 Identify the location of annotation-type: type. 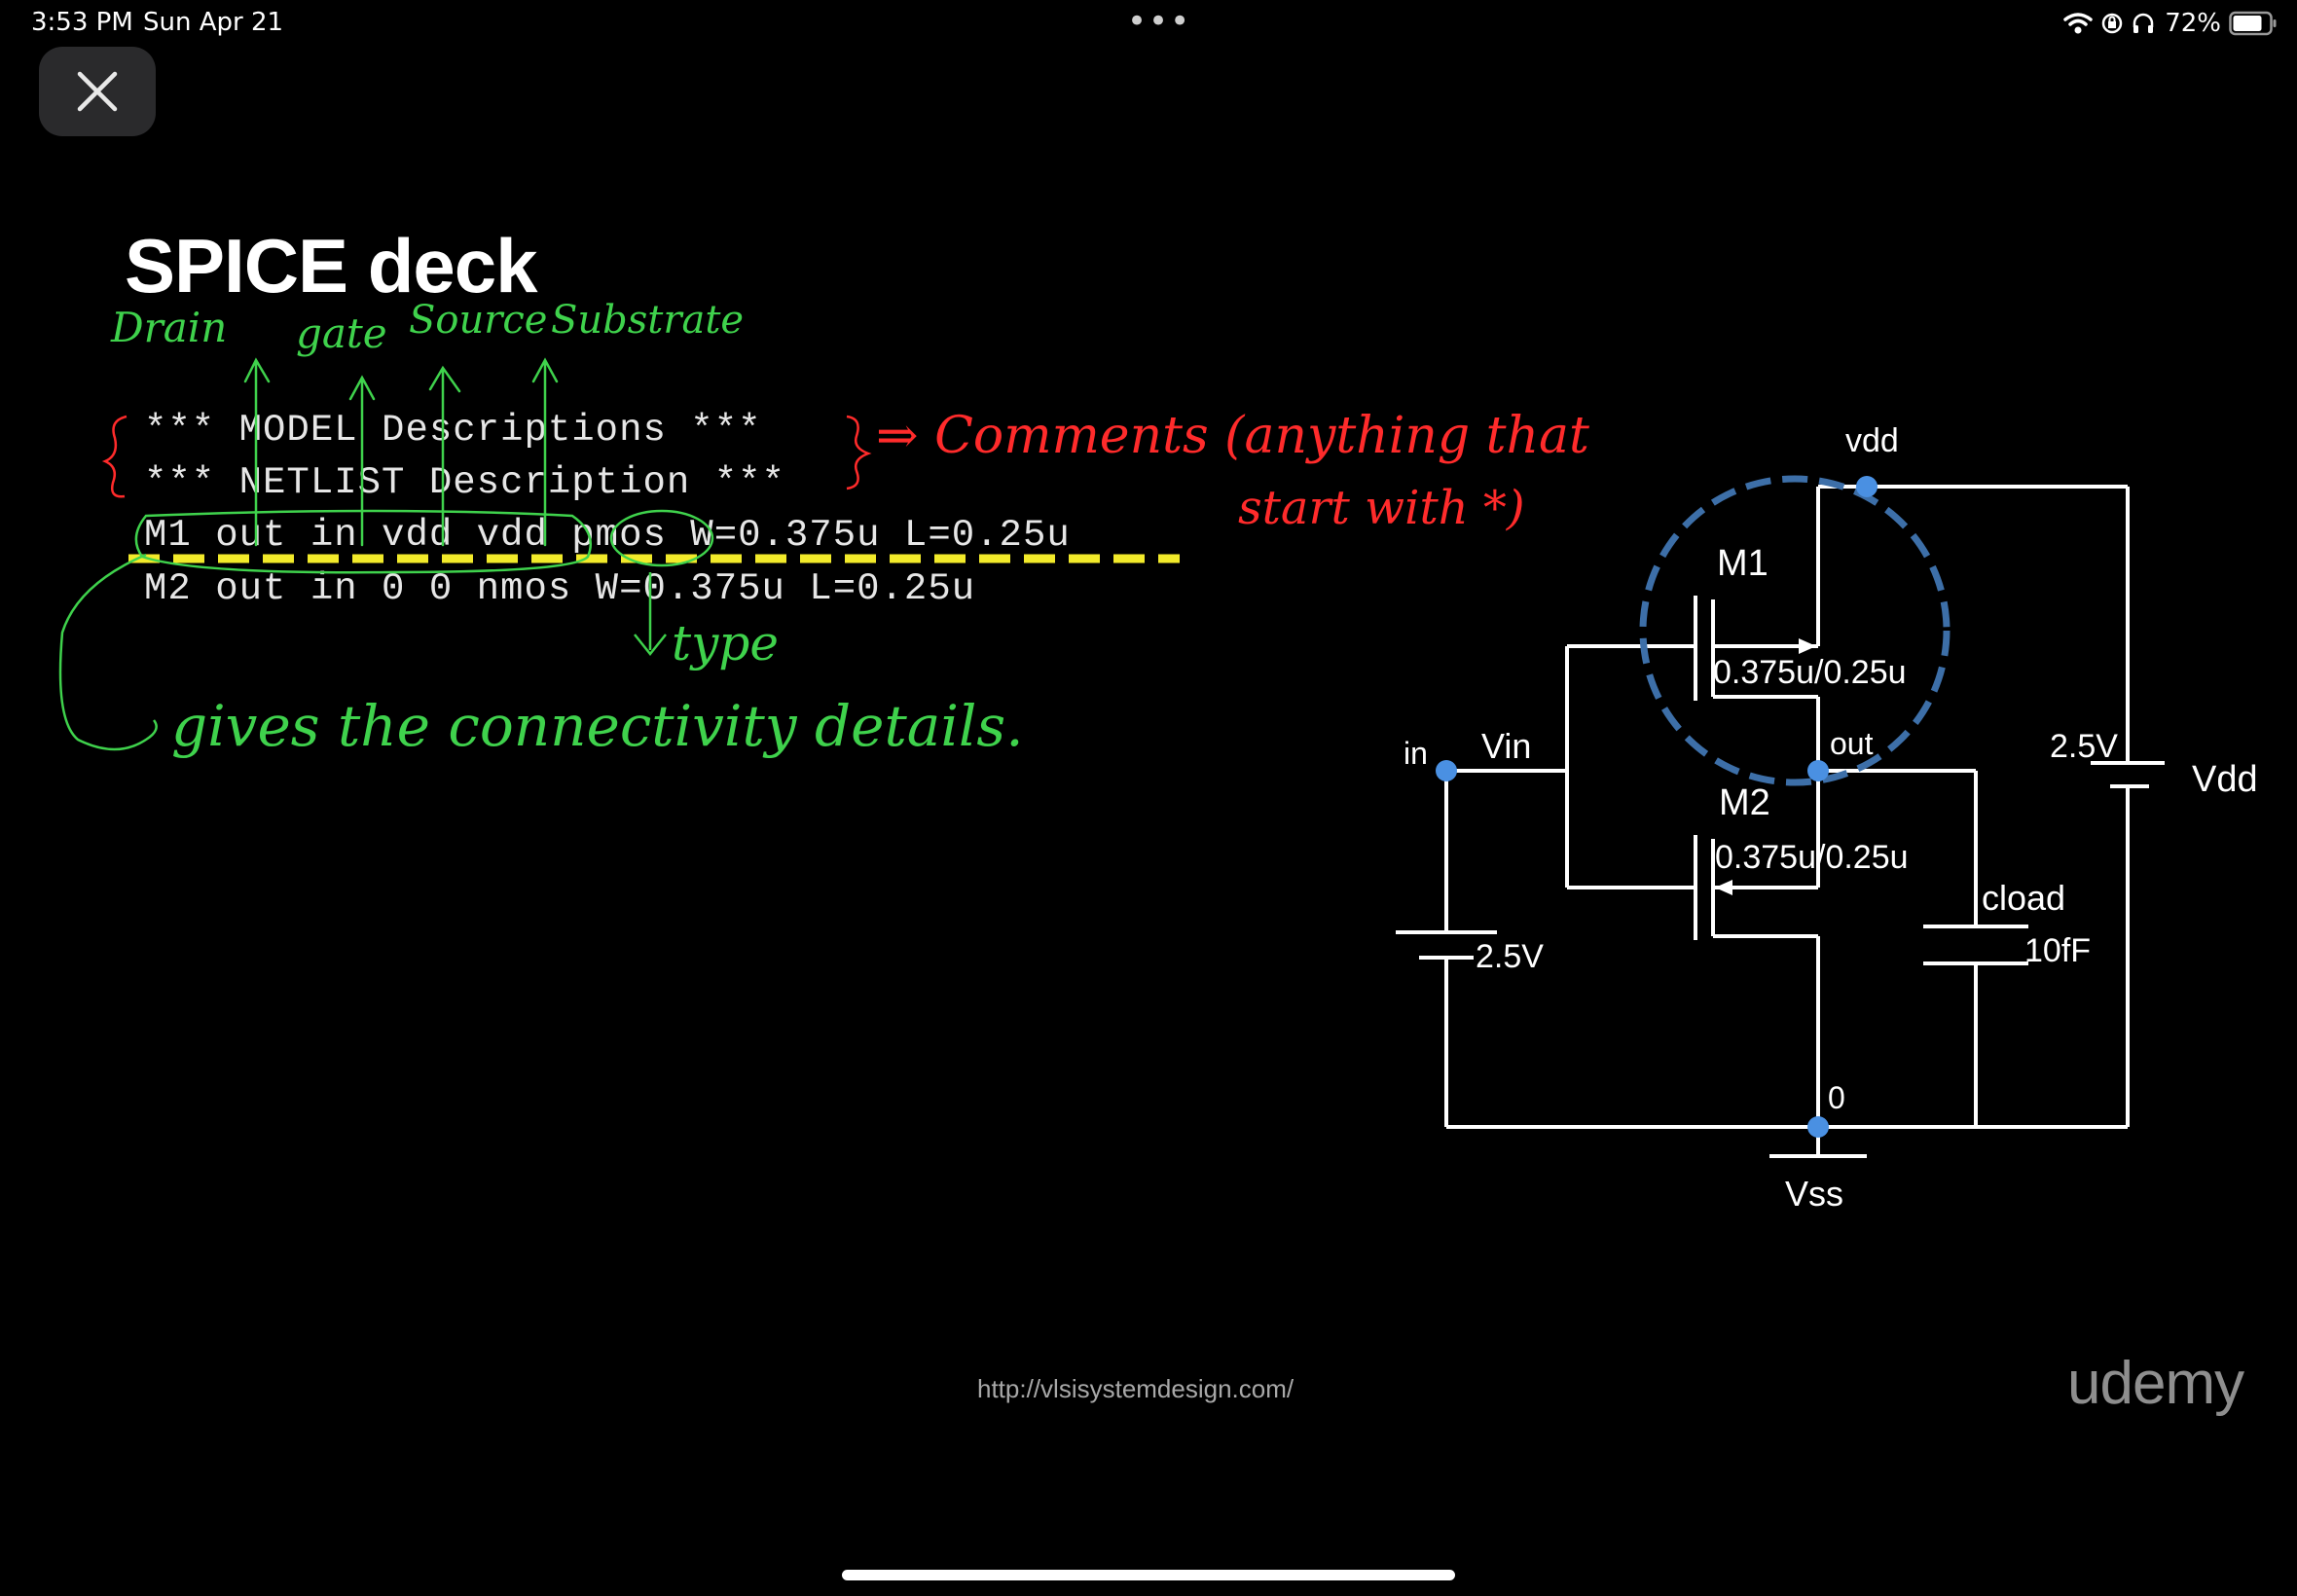
(725, 643).